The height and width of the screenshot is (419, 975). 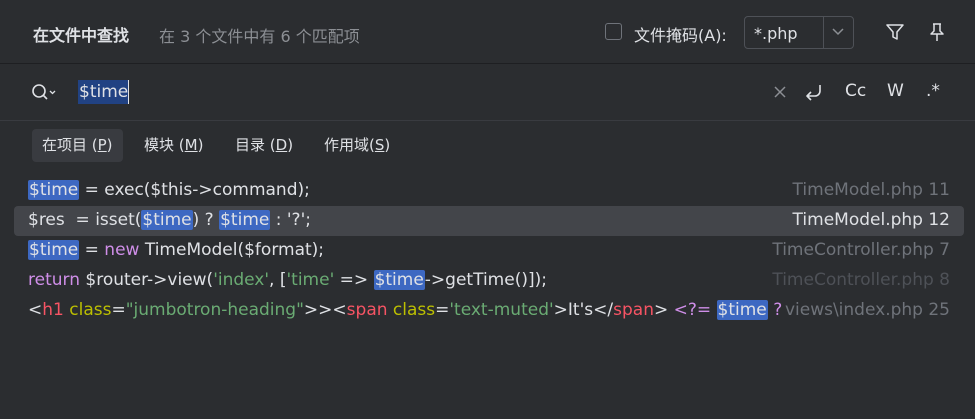 What do you see at coordinates (387, 145) in the screenshot?
I see `tab-scope-tail: )` at bounding box center [387, 145].